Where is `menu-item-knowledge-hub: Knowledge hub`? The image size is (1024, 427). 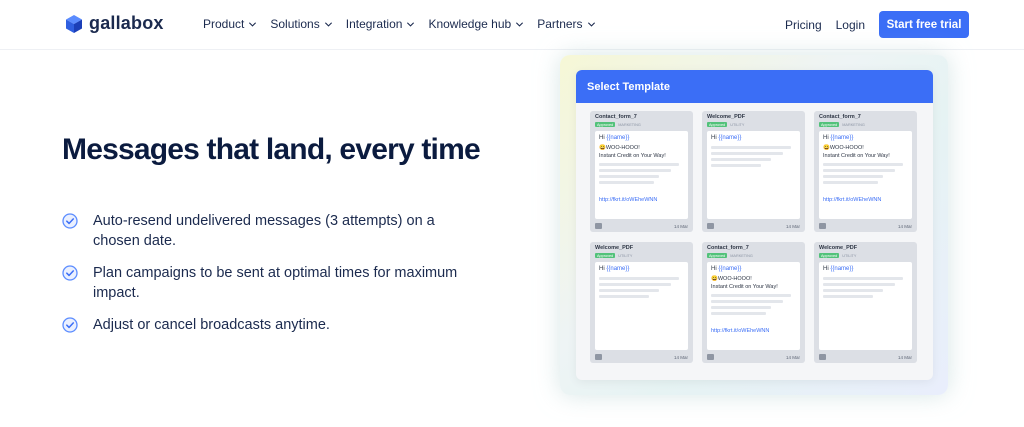
menu-item-knowledge-hub: Knowledge hub is located at coordinates (476, 24).